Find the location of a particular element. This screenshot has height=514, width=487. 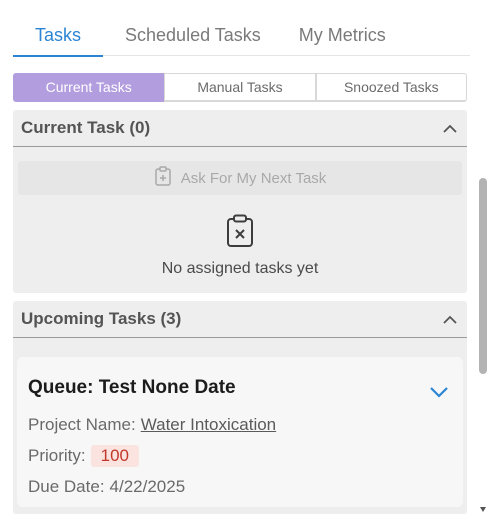

project-link: Water Intoxication is located at coordinates (208, 425).